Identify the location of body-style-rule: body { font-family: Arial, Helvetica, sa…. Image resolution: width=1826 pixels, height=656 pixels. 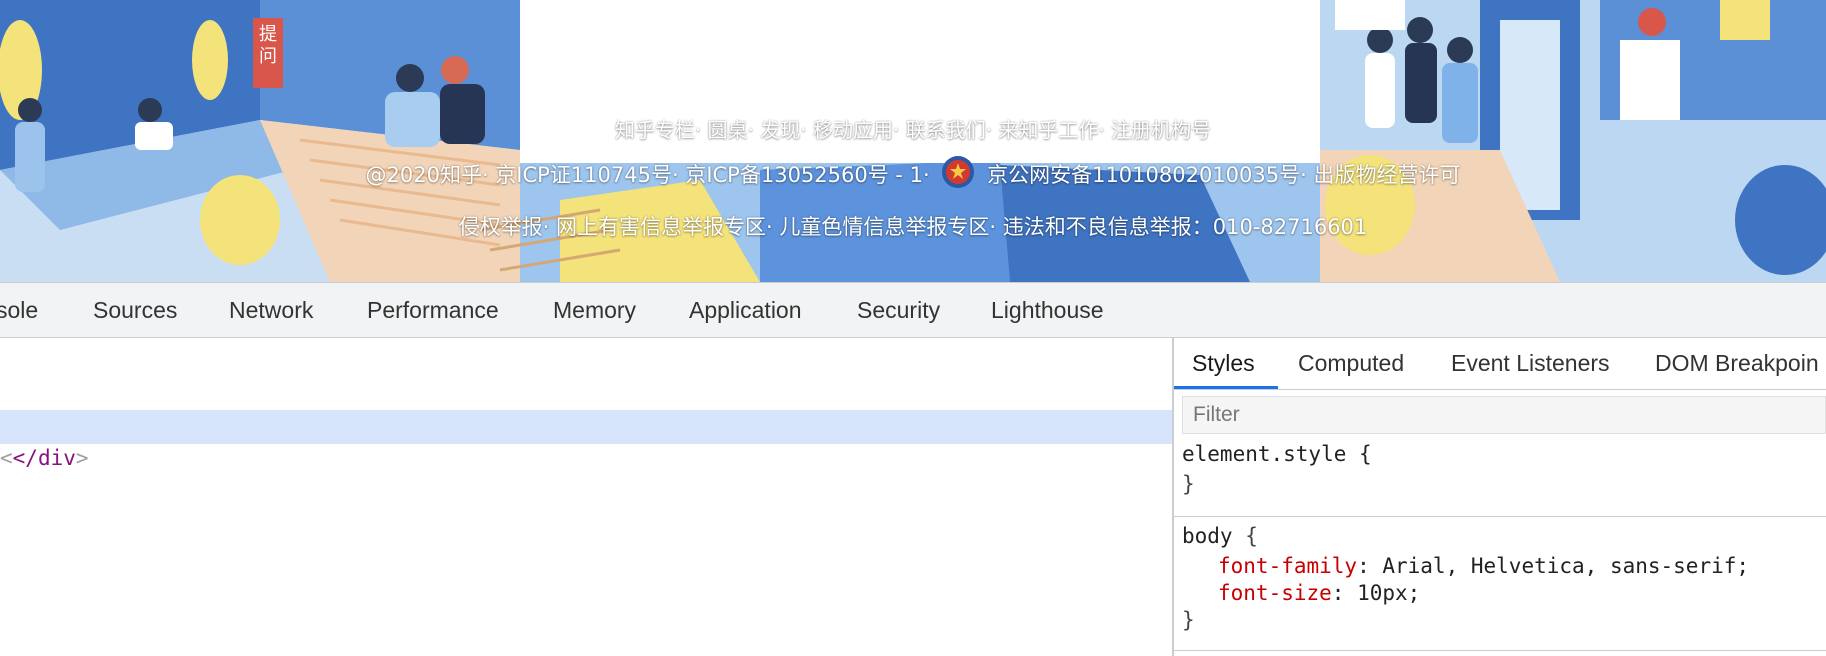
(1500, 584).